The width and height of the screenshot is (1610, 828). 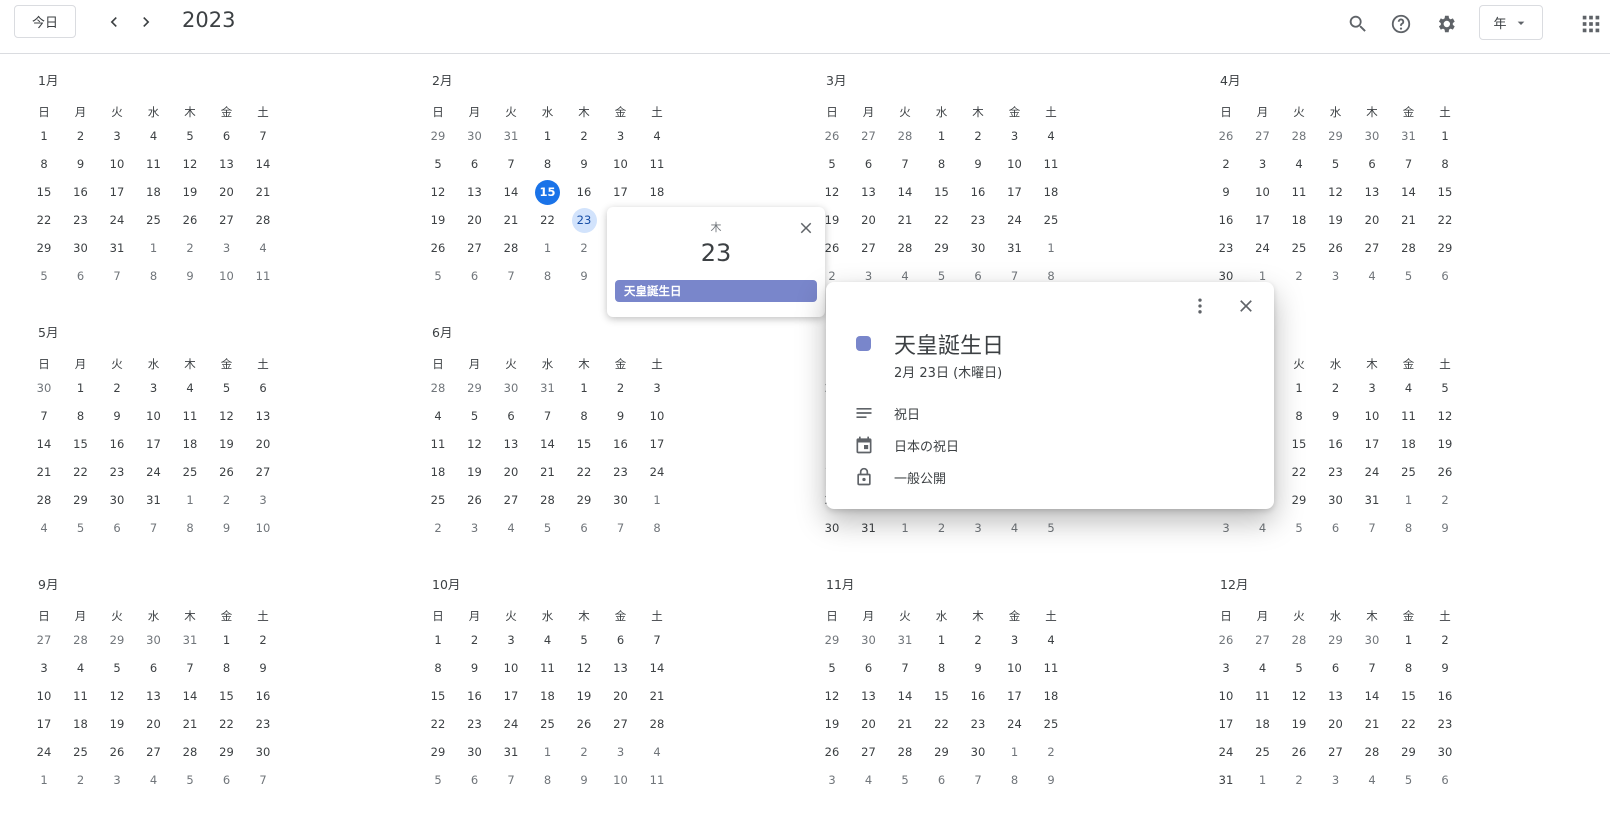 I want to click on day-cell: 10, so click(x=620, y=780).